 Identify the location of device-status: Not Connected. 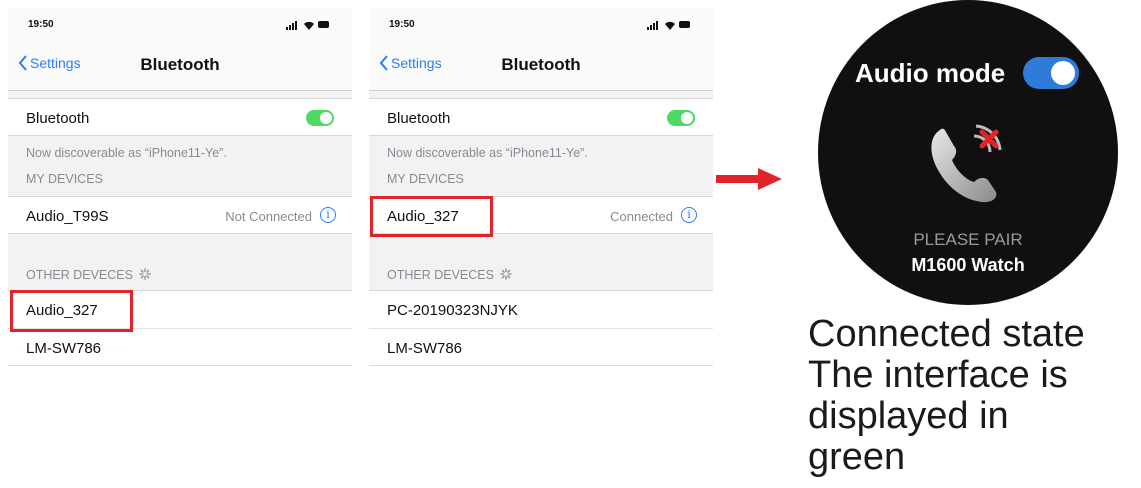
(268, 216).